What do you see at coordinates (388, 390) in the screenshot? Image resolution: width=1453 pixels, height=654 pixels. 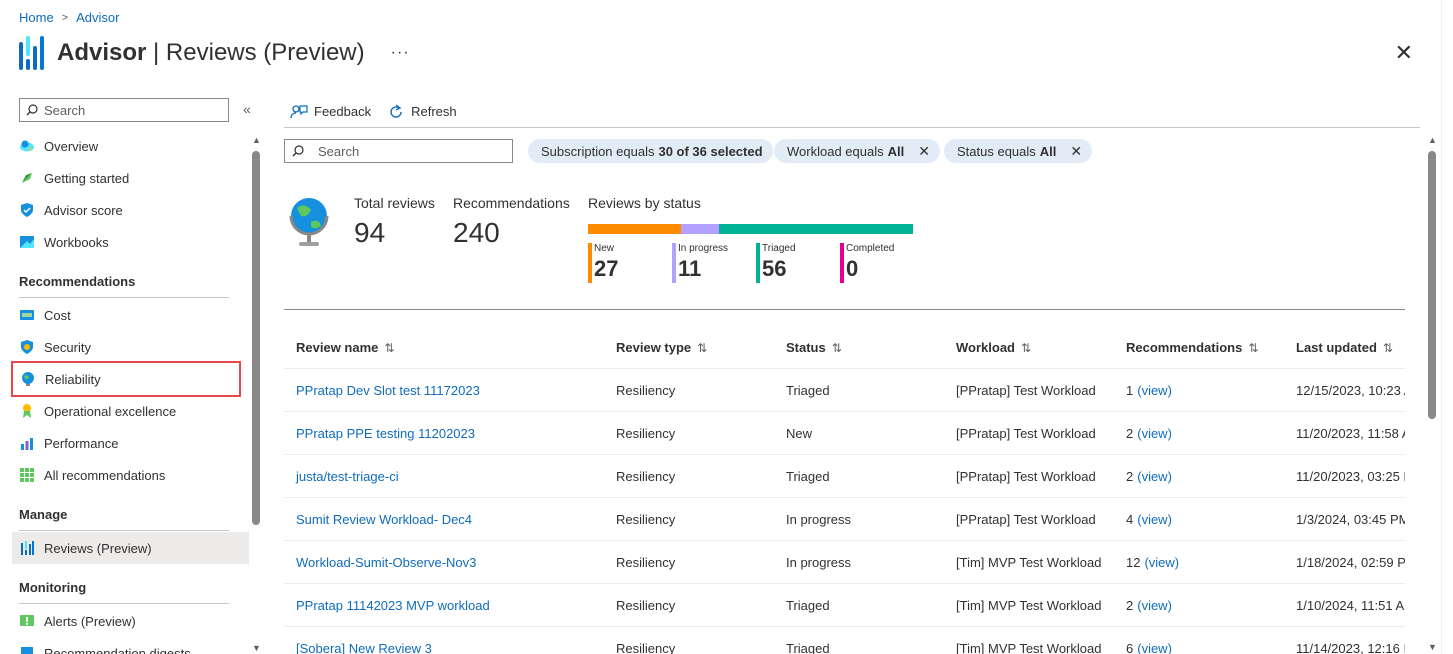 I see `review-name-link: PPratap Dev Slot test 11172023` at bounding box center [388, 390].